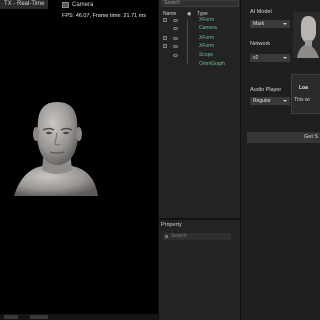  What do you see at coordinates (189, 14) in the screenshot?
I see `column-eye-icon: ◉` at bounding box center [189, 14].